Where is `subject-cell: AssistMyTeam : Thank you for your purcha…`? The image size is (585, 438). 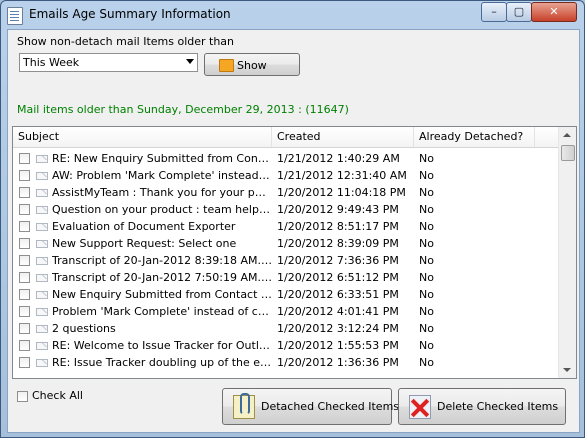 subject-cell: AssistMyTeam : Thank you for your purcha… is located at coordinates (162, 192).